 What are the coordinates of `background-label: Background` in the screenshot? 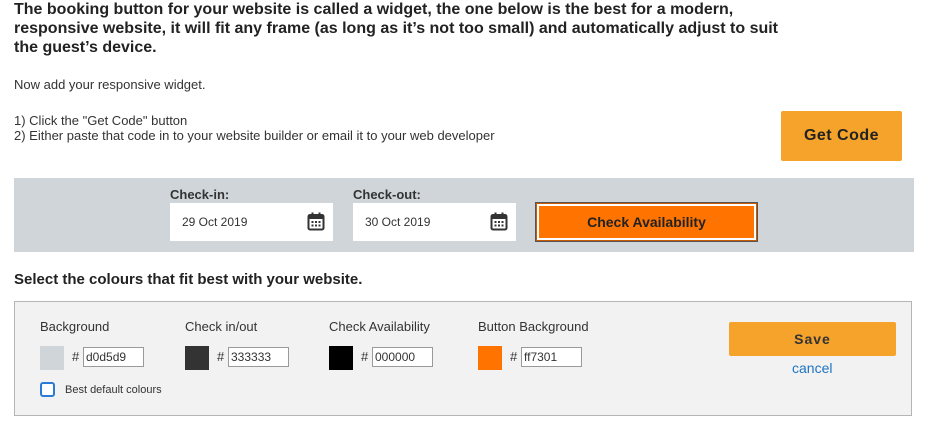 It's located at (75, 326).